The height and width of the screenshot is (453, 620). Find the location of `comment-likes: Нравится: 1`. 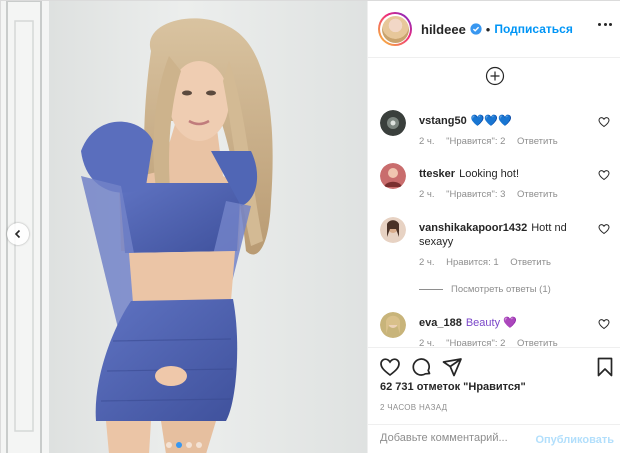

comment-likes: Нравится: 1 is located at coordinates (472, 262).